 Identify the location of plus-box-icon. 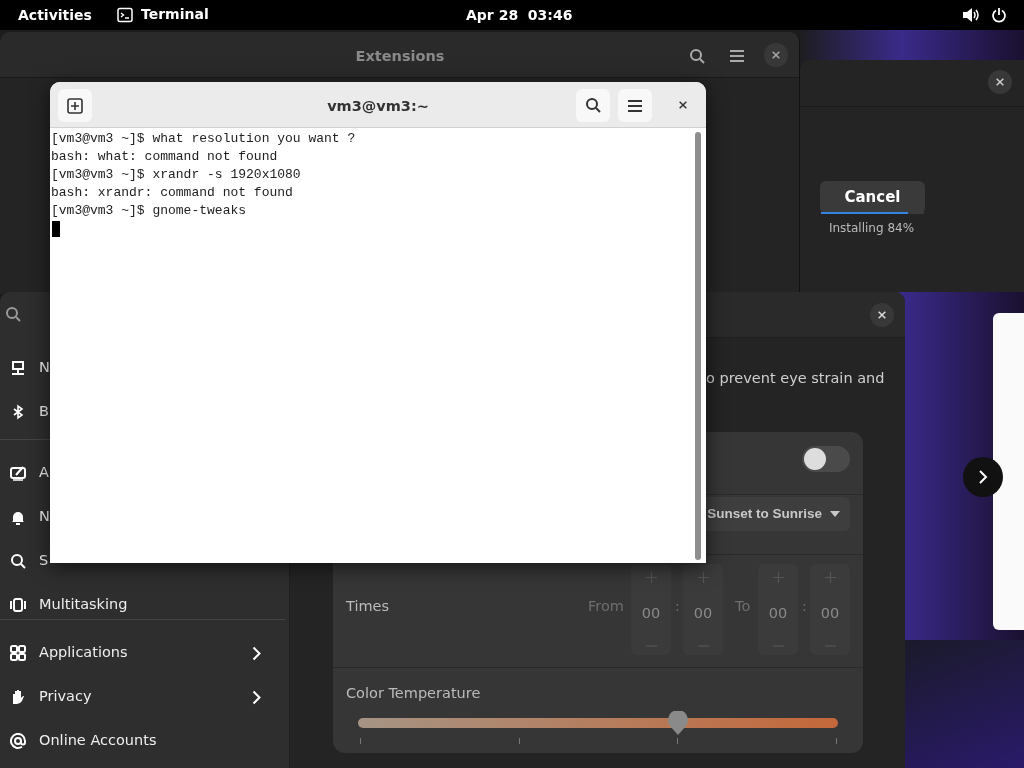
(75, 105).